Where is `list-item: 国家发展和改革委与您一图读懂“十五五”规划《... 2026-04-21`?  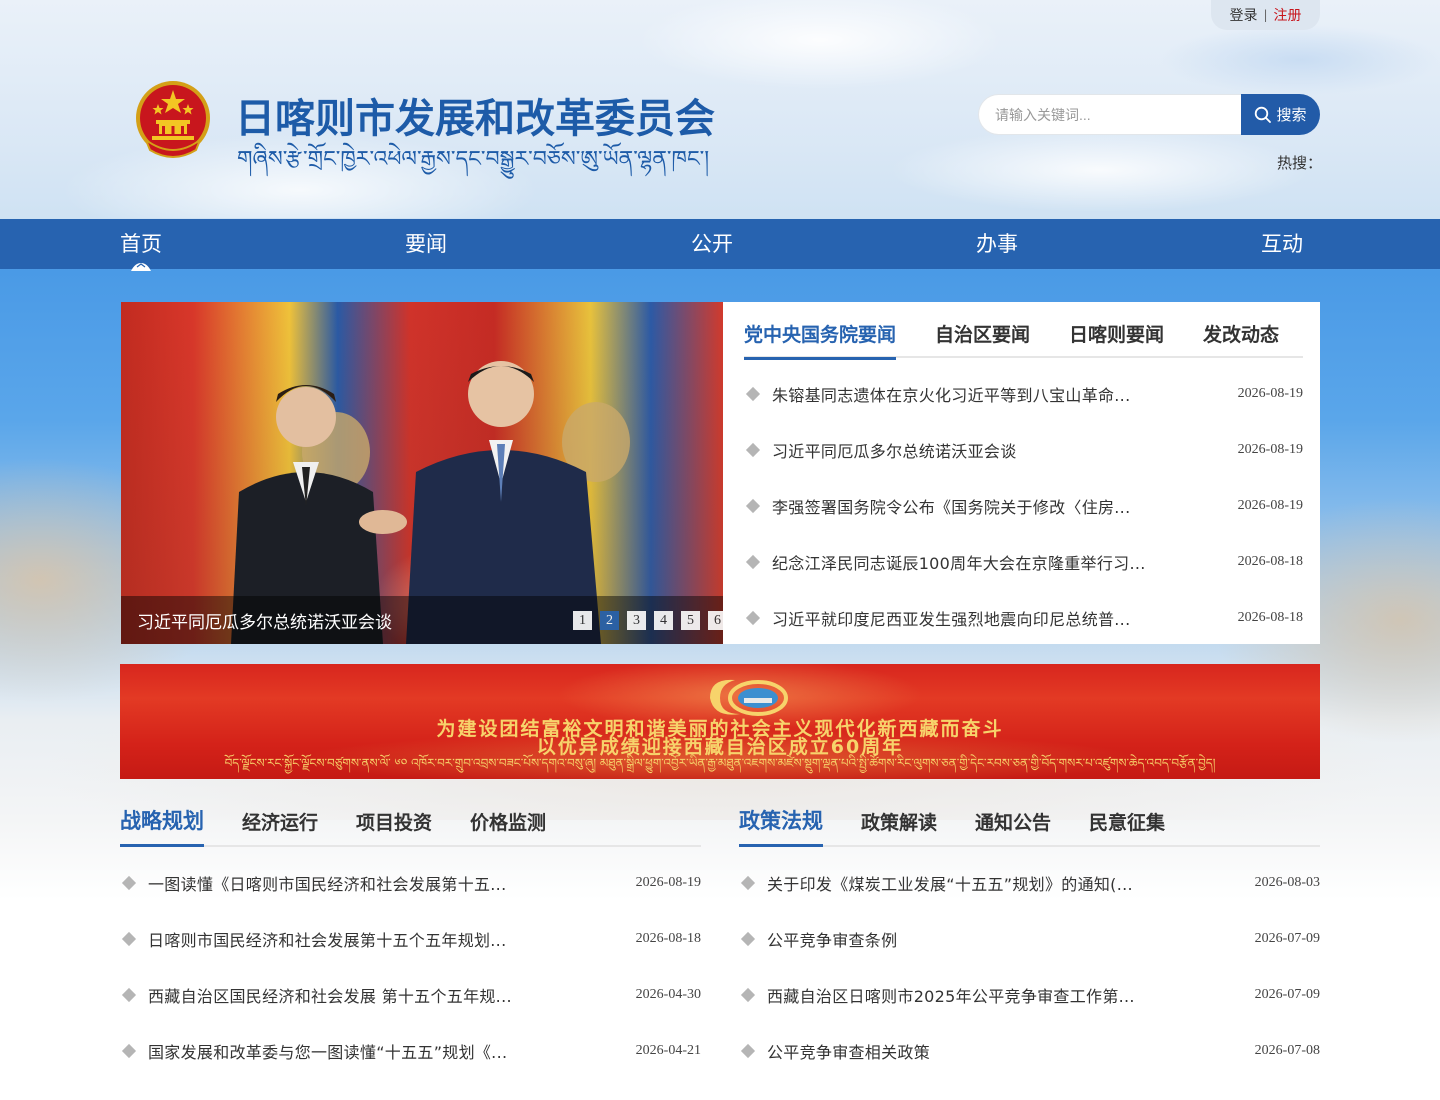
list-item: 国家发展和改革委与您一图读懂“十五五”规划《... 2026-04-21 is located at coordinates (410, 1051).